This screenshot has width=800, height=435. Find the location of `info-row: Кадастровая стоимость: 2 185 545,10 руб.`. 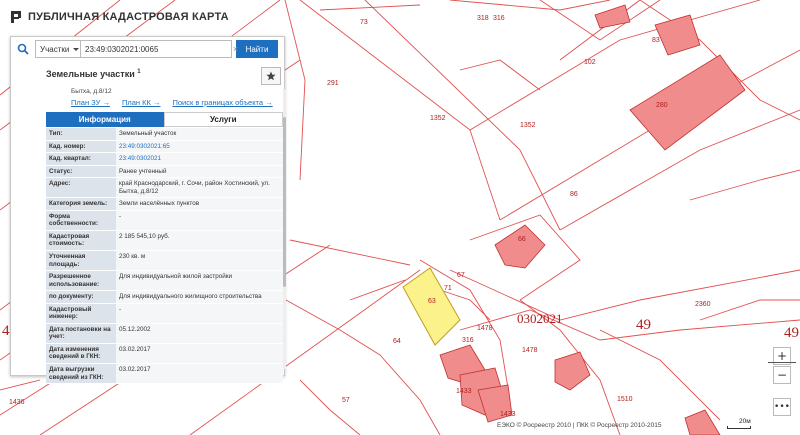

info-row: Кадастровая стоимость: 2 185 545,10 руб. is located at coordinates (164, 240).